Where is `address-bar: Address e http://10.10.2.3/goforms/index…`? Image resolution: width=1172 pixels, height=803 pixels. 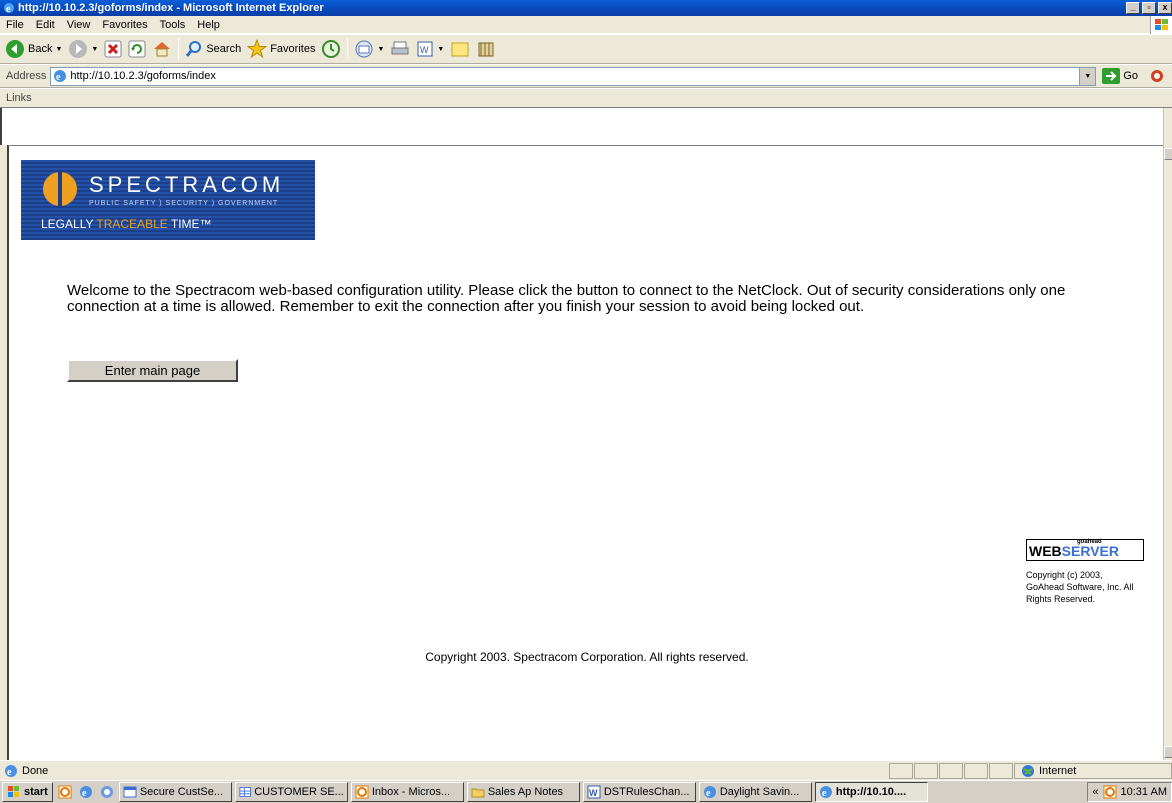 address-bar: Address e http://10.10.2.3/goforms/index… is located at coordinates (586, 76).